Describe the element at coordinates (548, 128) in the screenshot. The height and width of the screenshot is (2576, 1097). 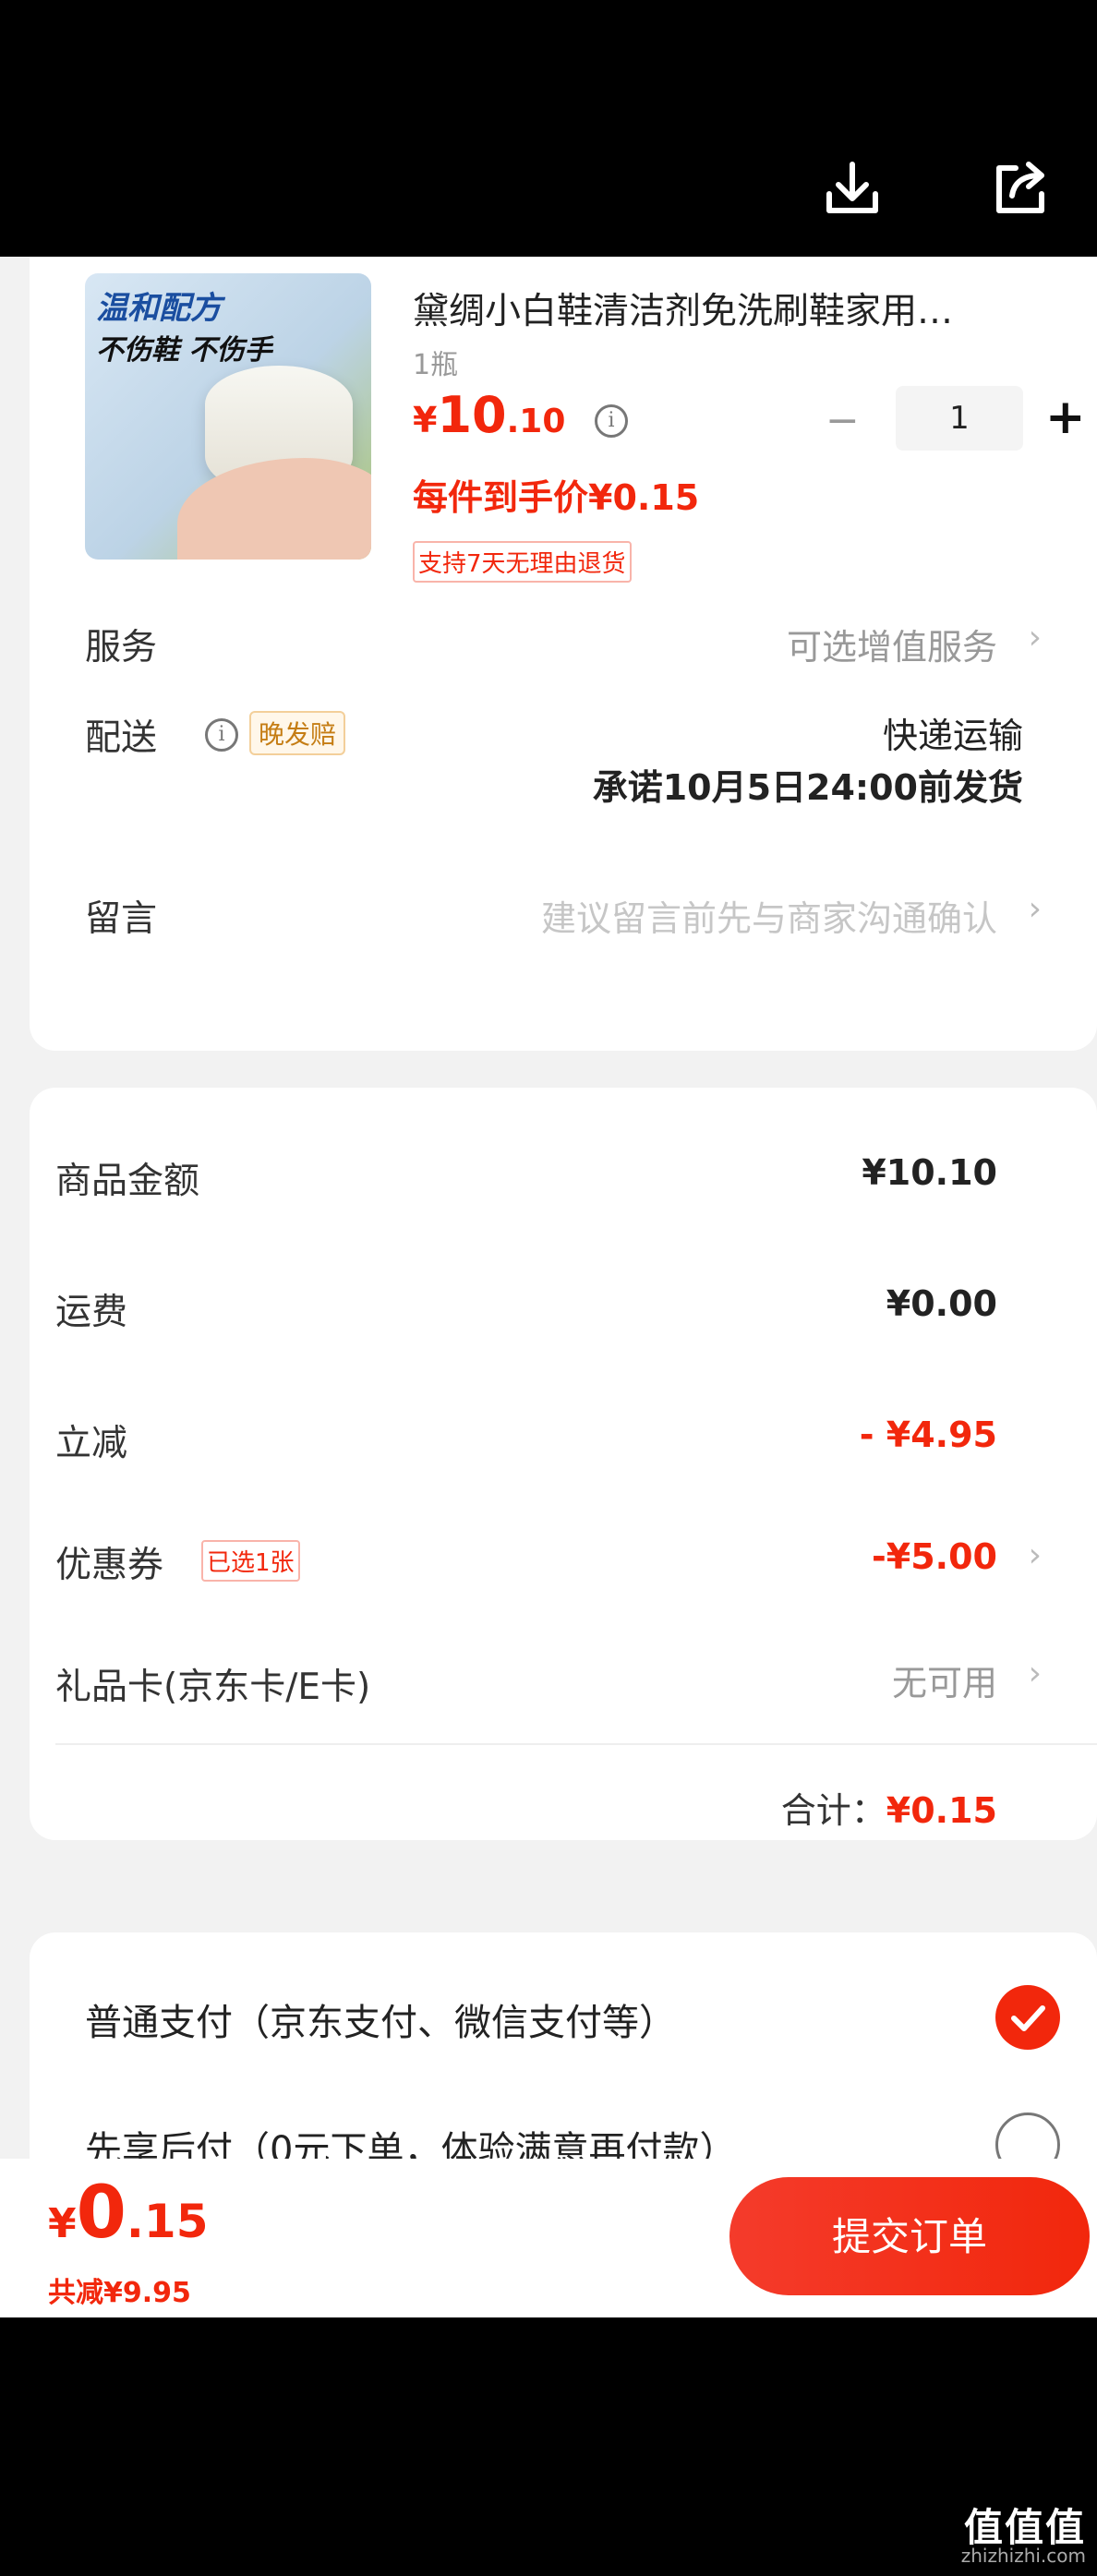
I see `top-bar` at that location.